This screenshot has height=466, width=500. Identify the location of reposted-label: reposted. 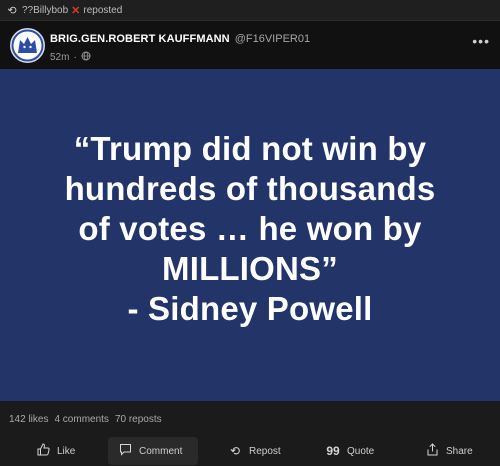
(103, 10).